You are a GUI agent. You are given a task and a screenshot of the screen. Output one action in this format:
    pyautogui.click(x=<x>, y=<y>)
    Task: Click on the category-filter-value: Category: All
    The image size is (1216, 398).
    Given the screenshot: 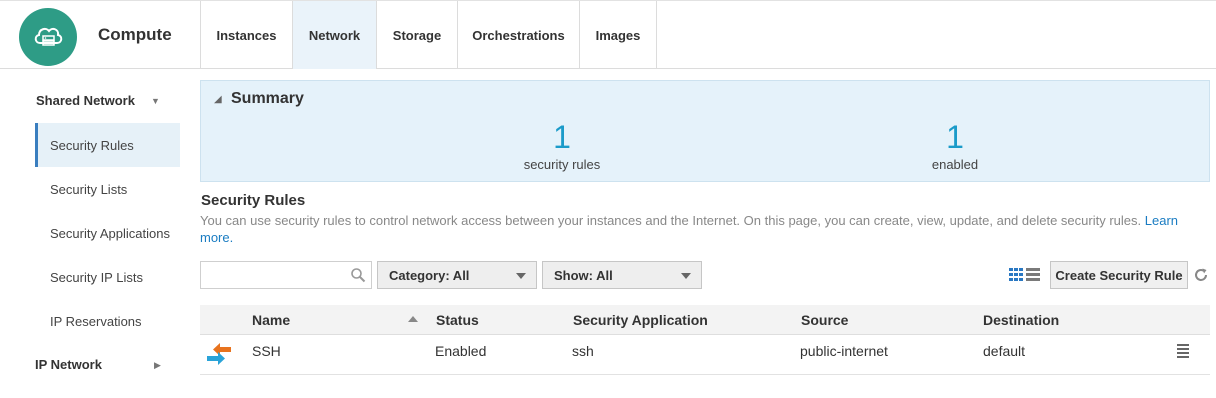 What is the action you would take?
    pyautogui.click(x=429, y=275)
    